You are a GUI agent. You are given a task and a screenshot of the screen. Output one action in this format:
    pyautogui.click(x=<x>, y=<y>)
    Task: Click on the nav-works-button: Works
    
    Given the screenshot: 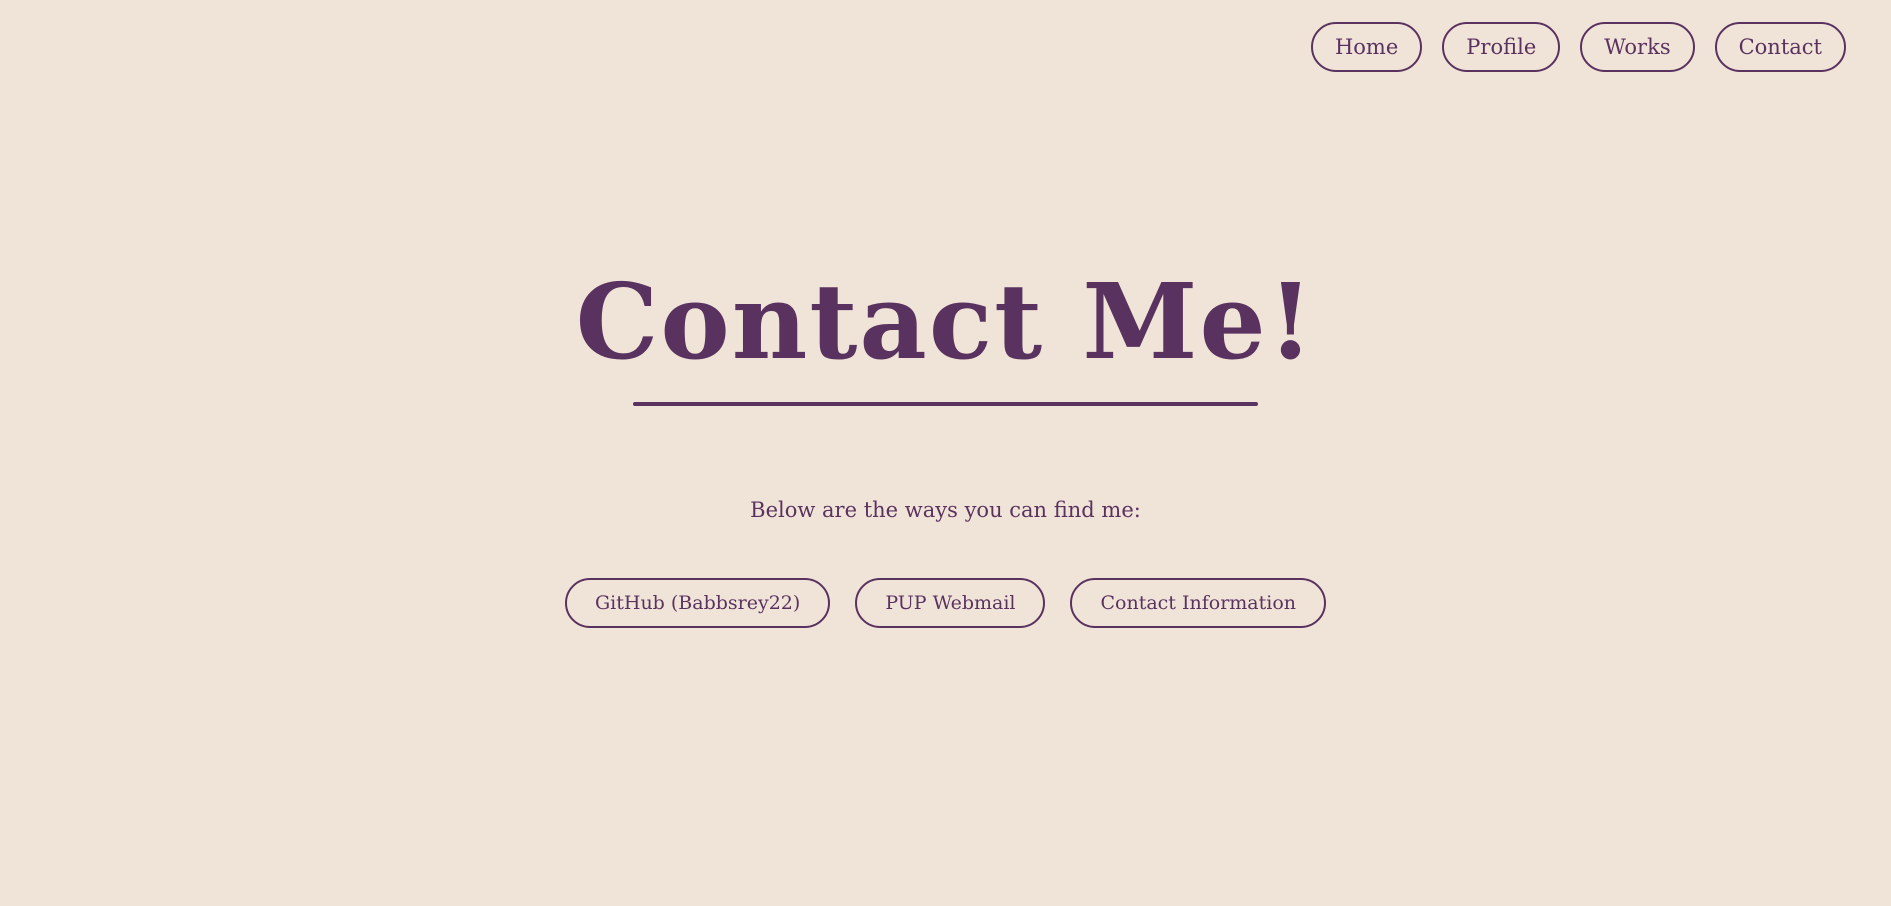 What is the action you would take?
    pyautogui.click(x=1637, y=47)
    